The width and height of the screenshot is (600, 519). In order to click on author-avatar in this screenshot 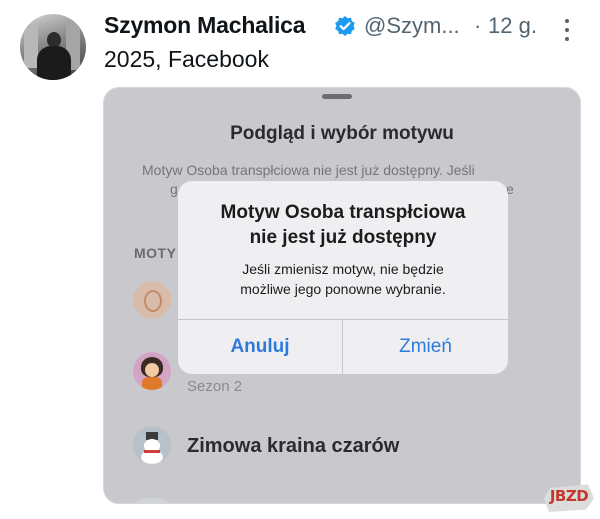, I will do `click(53, 47)`.